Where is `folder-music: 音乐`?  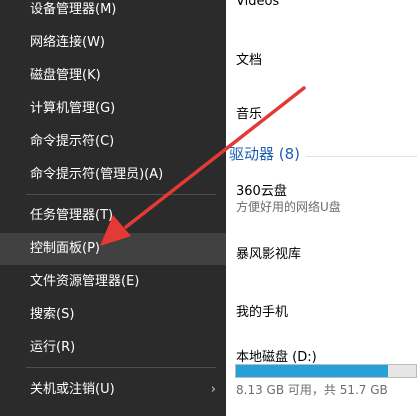 folder-music: 音乐 is located at coordinates (249, 112).